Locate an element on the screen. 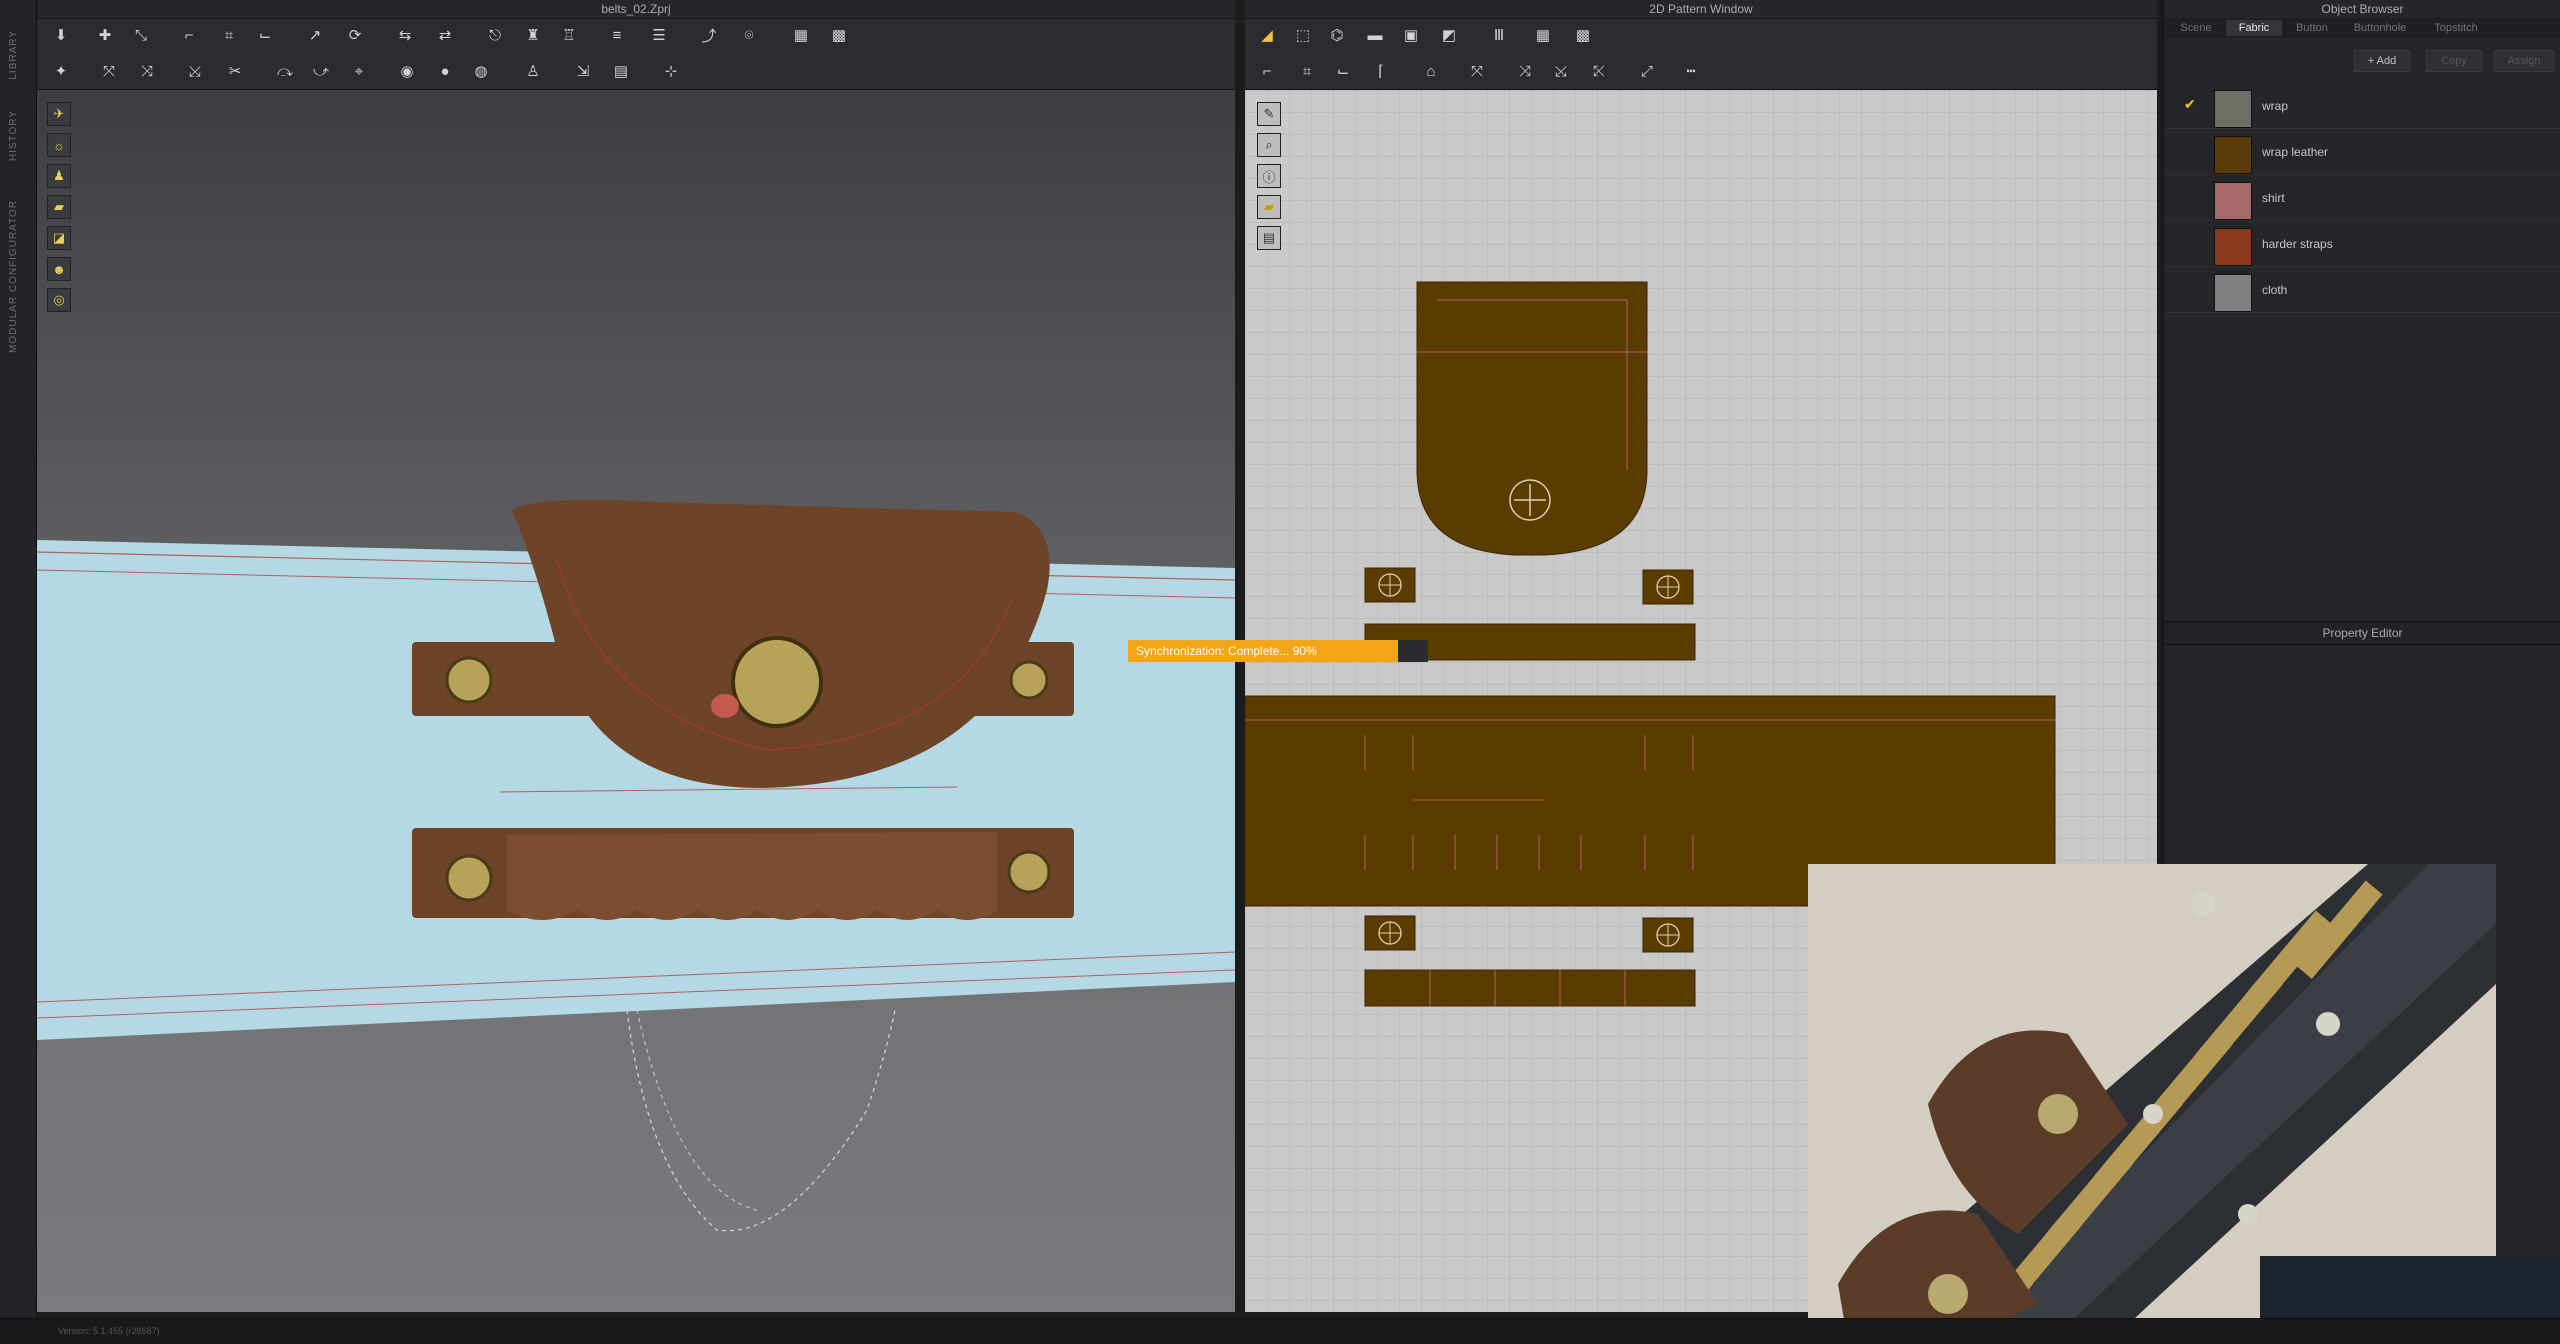  fabric-name: shirt is located at coordinates (2273, 198).